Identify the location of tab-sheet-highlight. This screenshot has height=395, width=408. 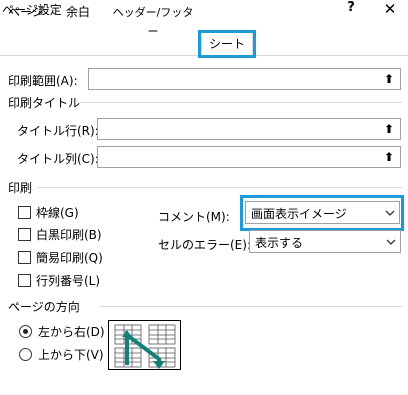
(227, 44).